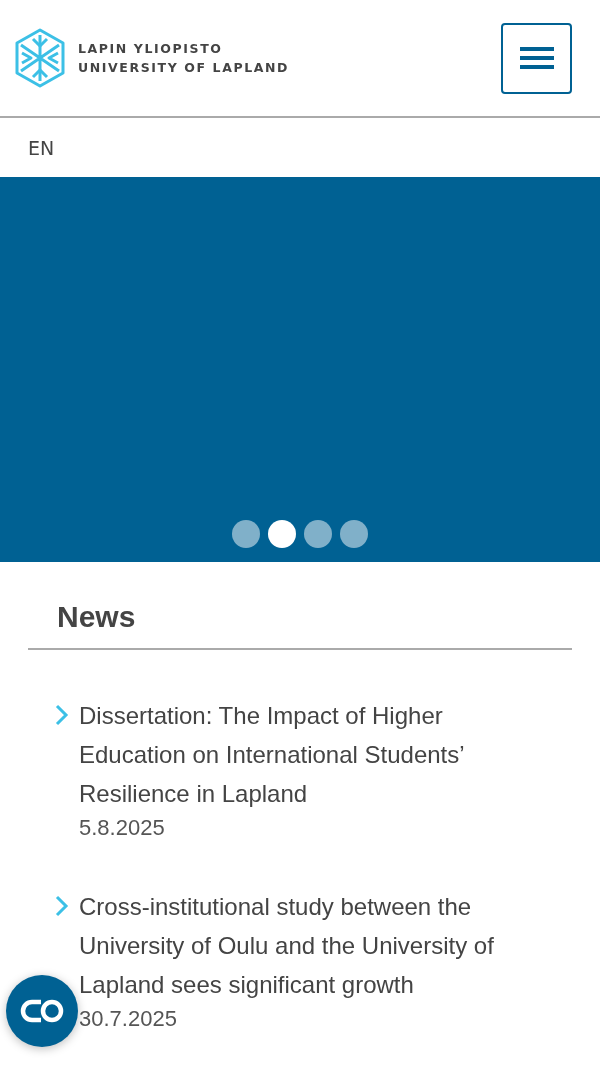 The height and width of the screenshot is (1065, 600). I want to click on section-title: News, so click(300, 625).